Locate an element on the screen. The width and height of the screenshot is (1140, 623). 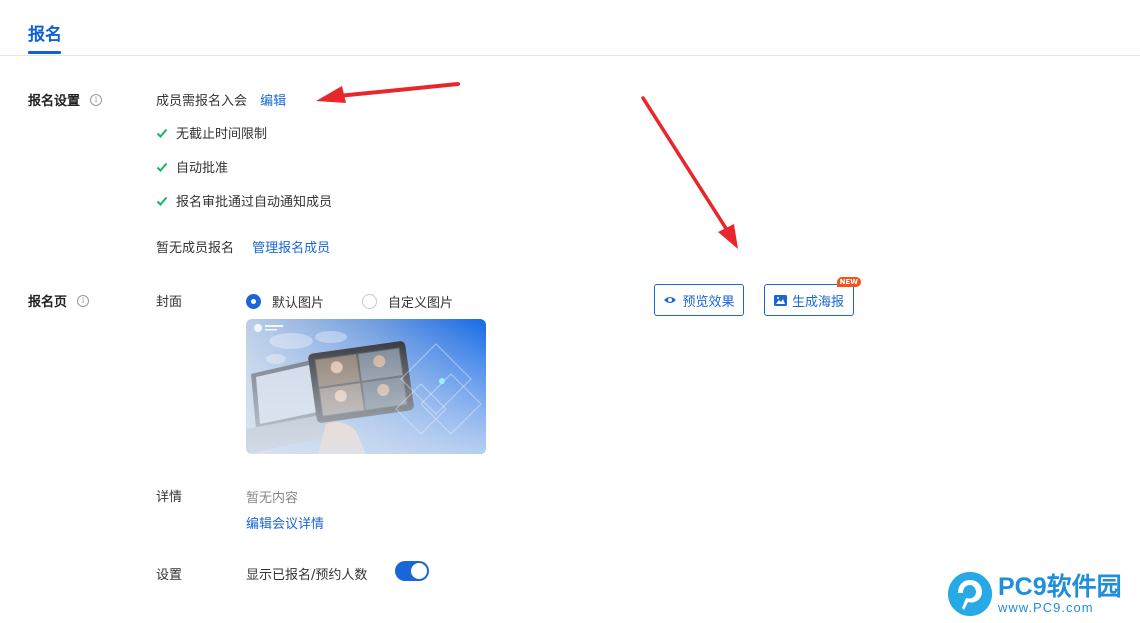
show-count-label: 显示已报名/预约人数 is located at coordinates (307, 575).